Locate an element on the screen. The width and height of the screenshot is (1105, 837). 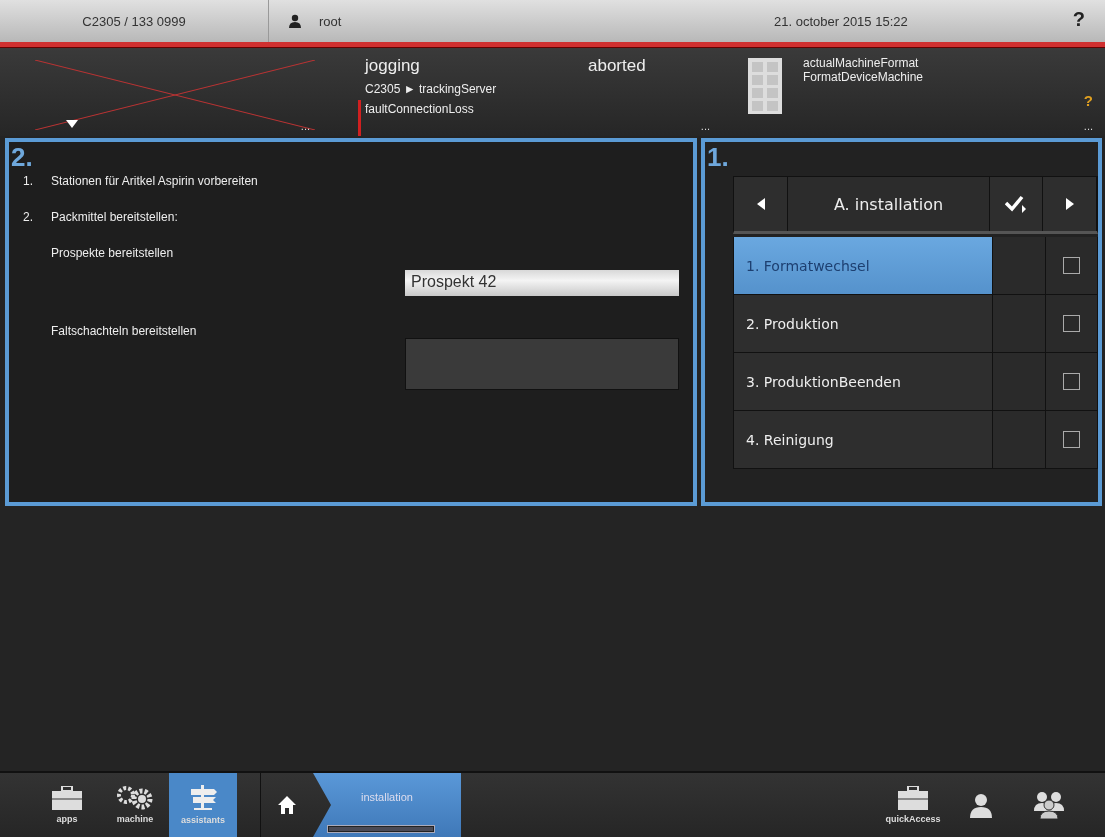
step-item: 2. Produktion is located at coordinates (863, 323).